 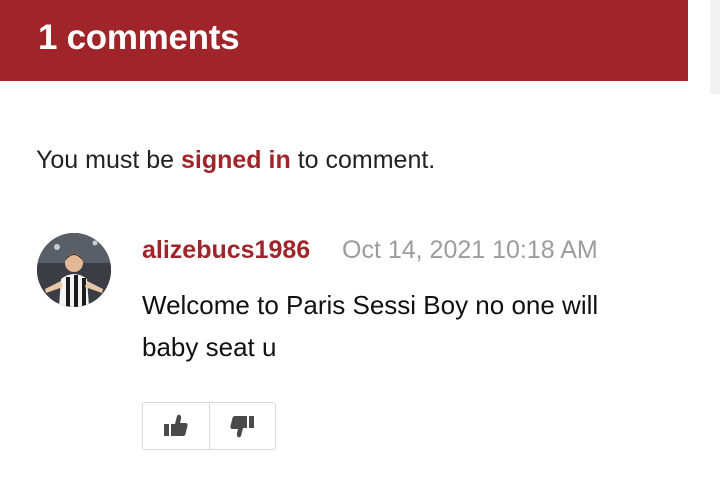 I want to click on user-avatar, so click(x=74, y=270).